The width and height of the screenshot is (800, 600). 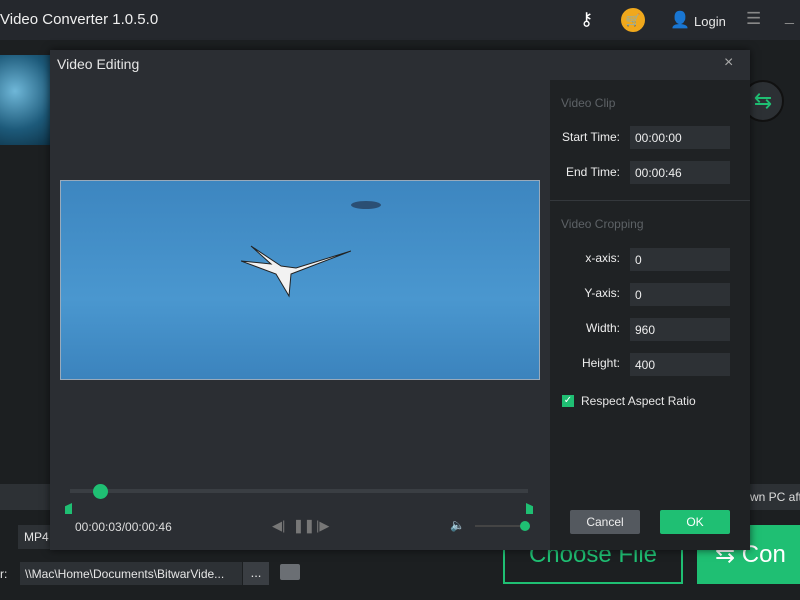 I want to click on height-label: Height:, so click(x=600, y=363).